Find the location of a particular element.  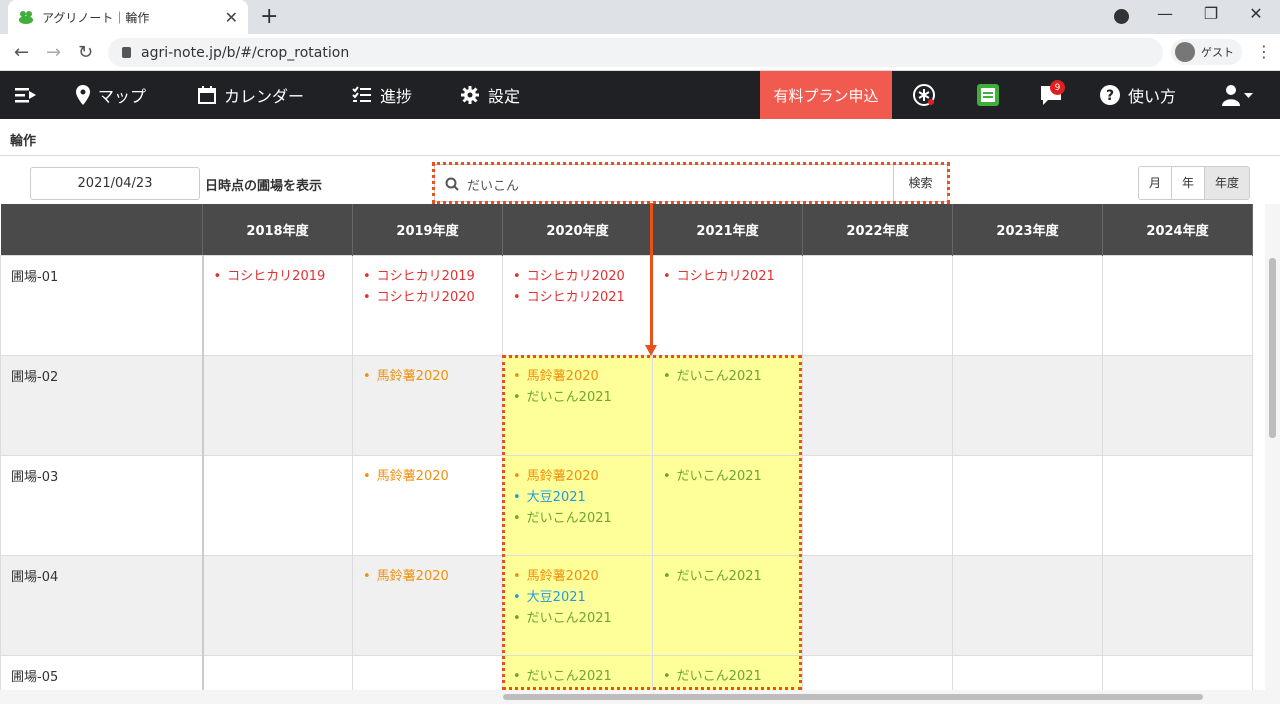

horizontal-scroll-thumb is located at coordinates (853, 697).